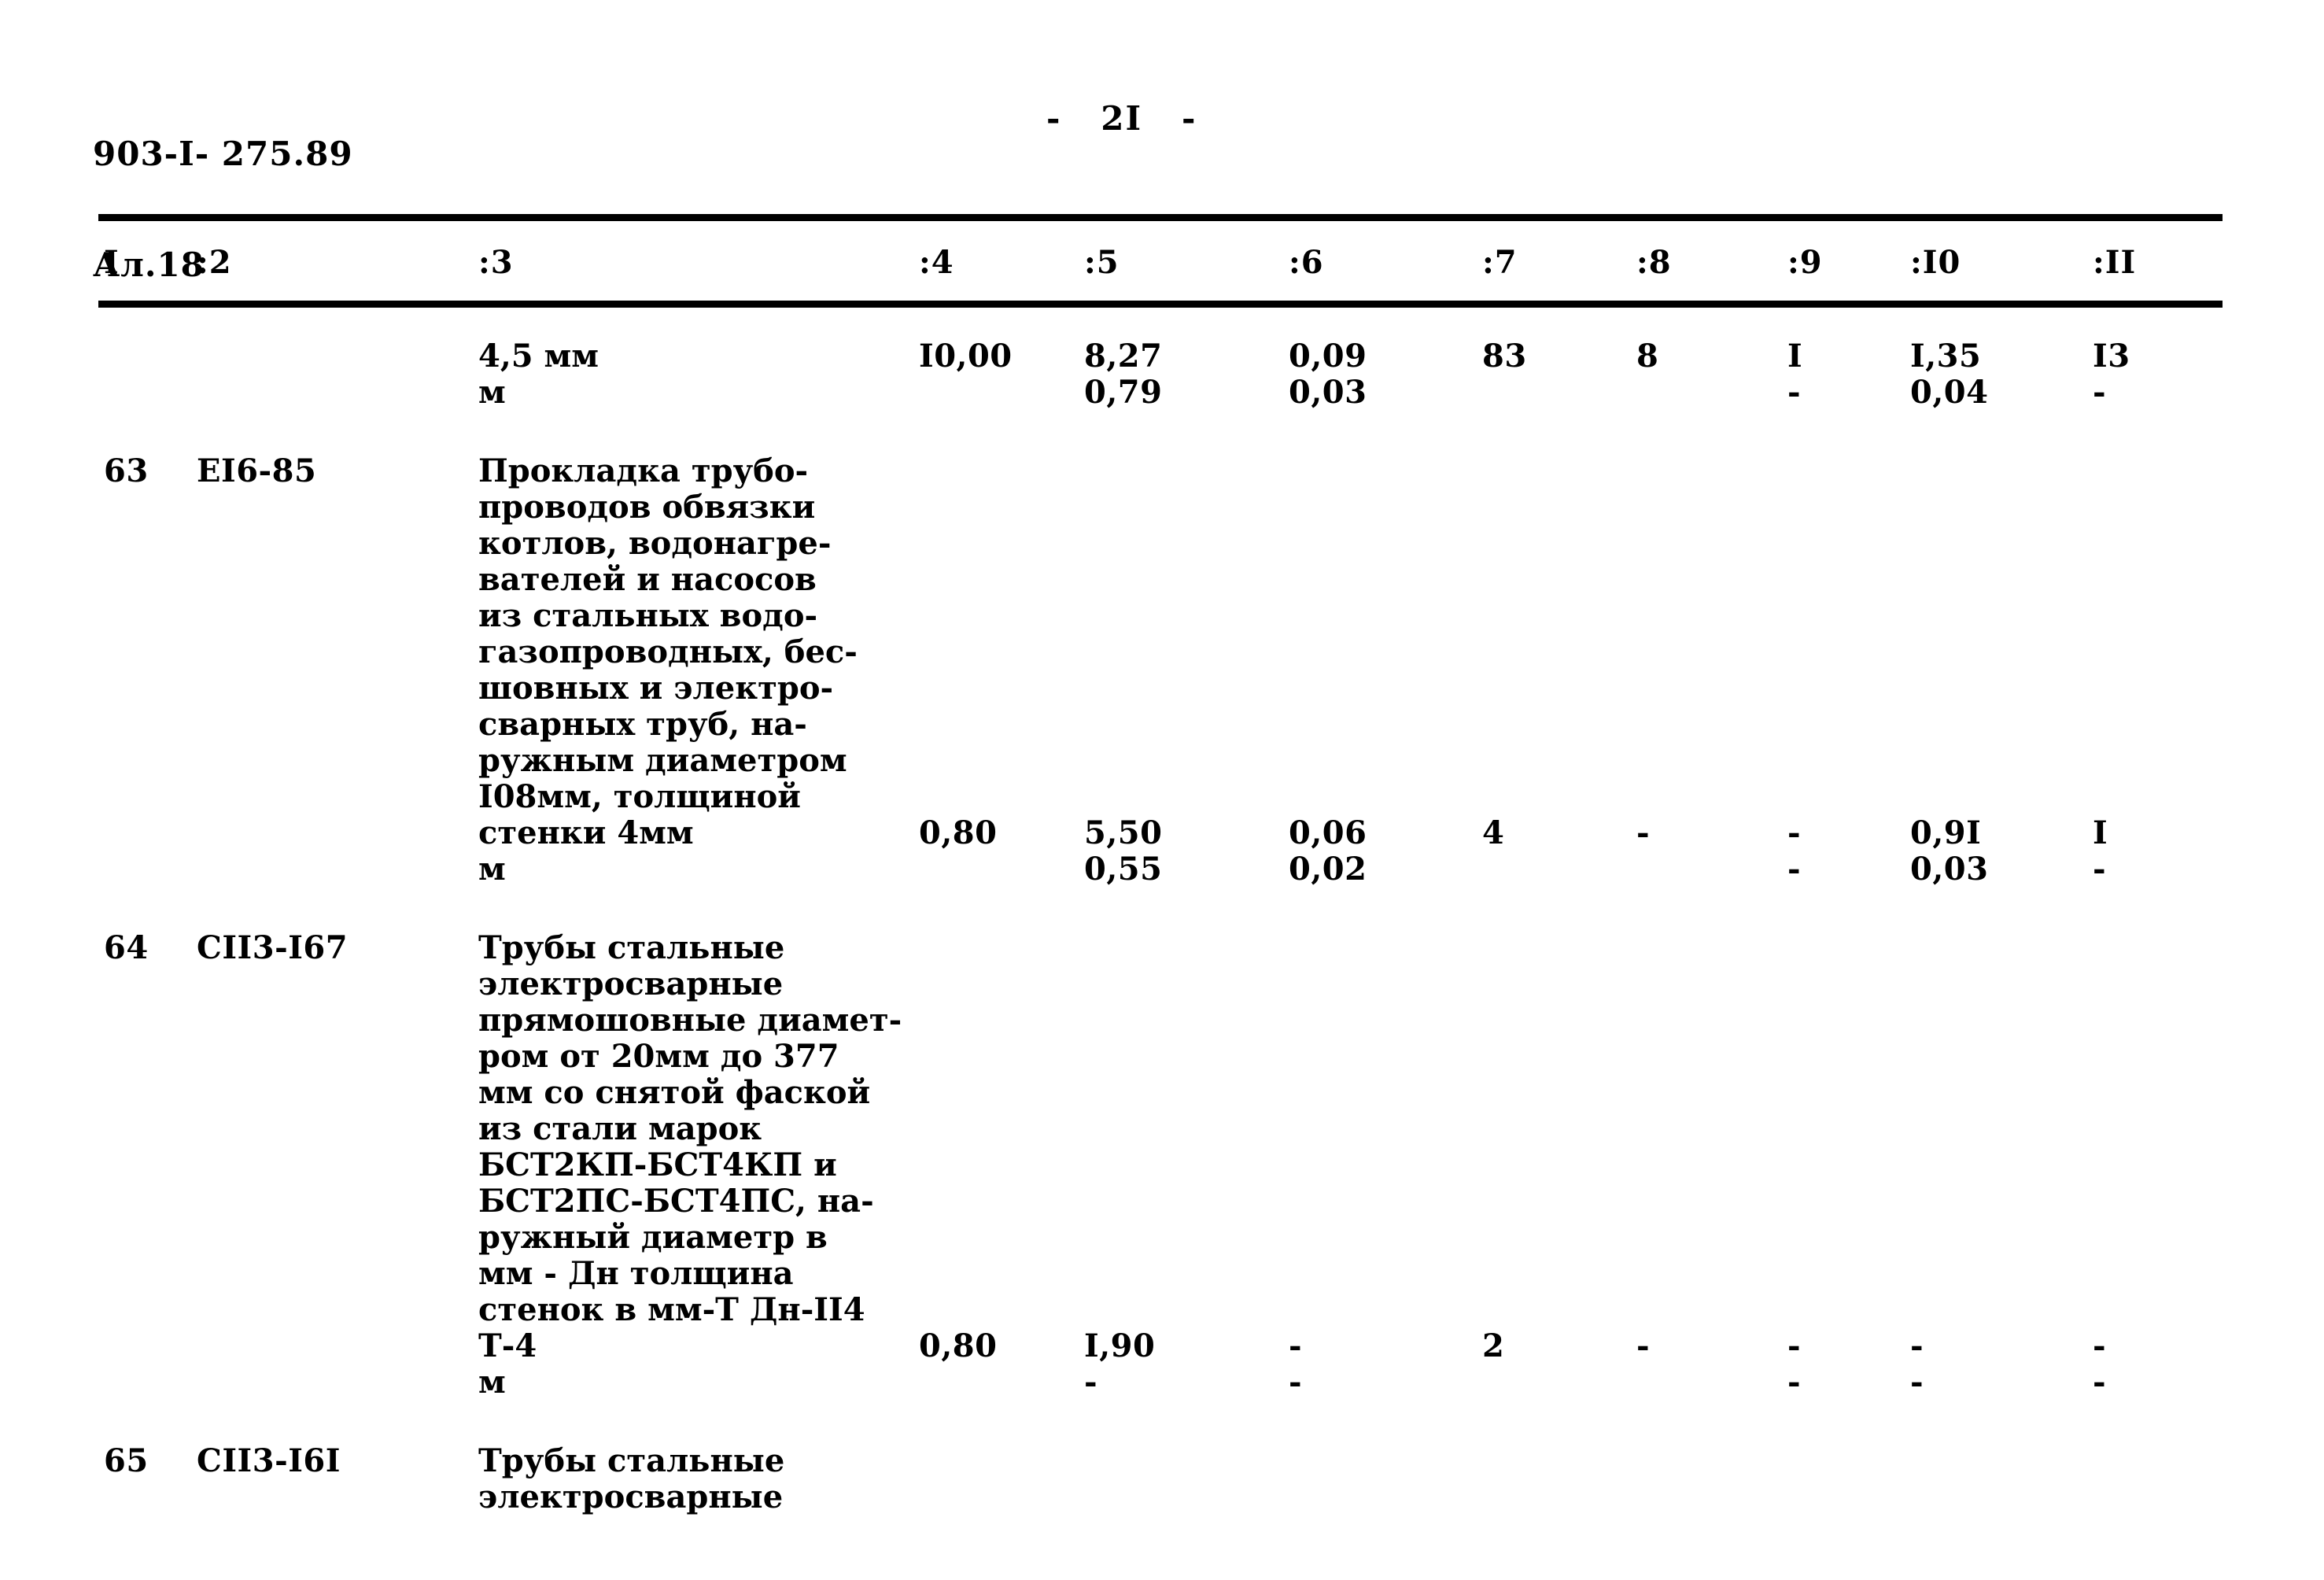  I want to click on cell-line: шовных и электро-, so click(656, 688).